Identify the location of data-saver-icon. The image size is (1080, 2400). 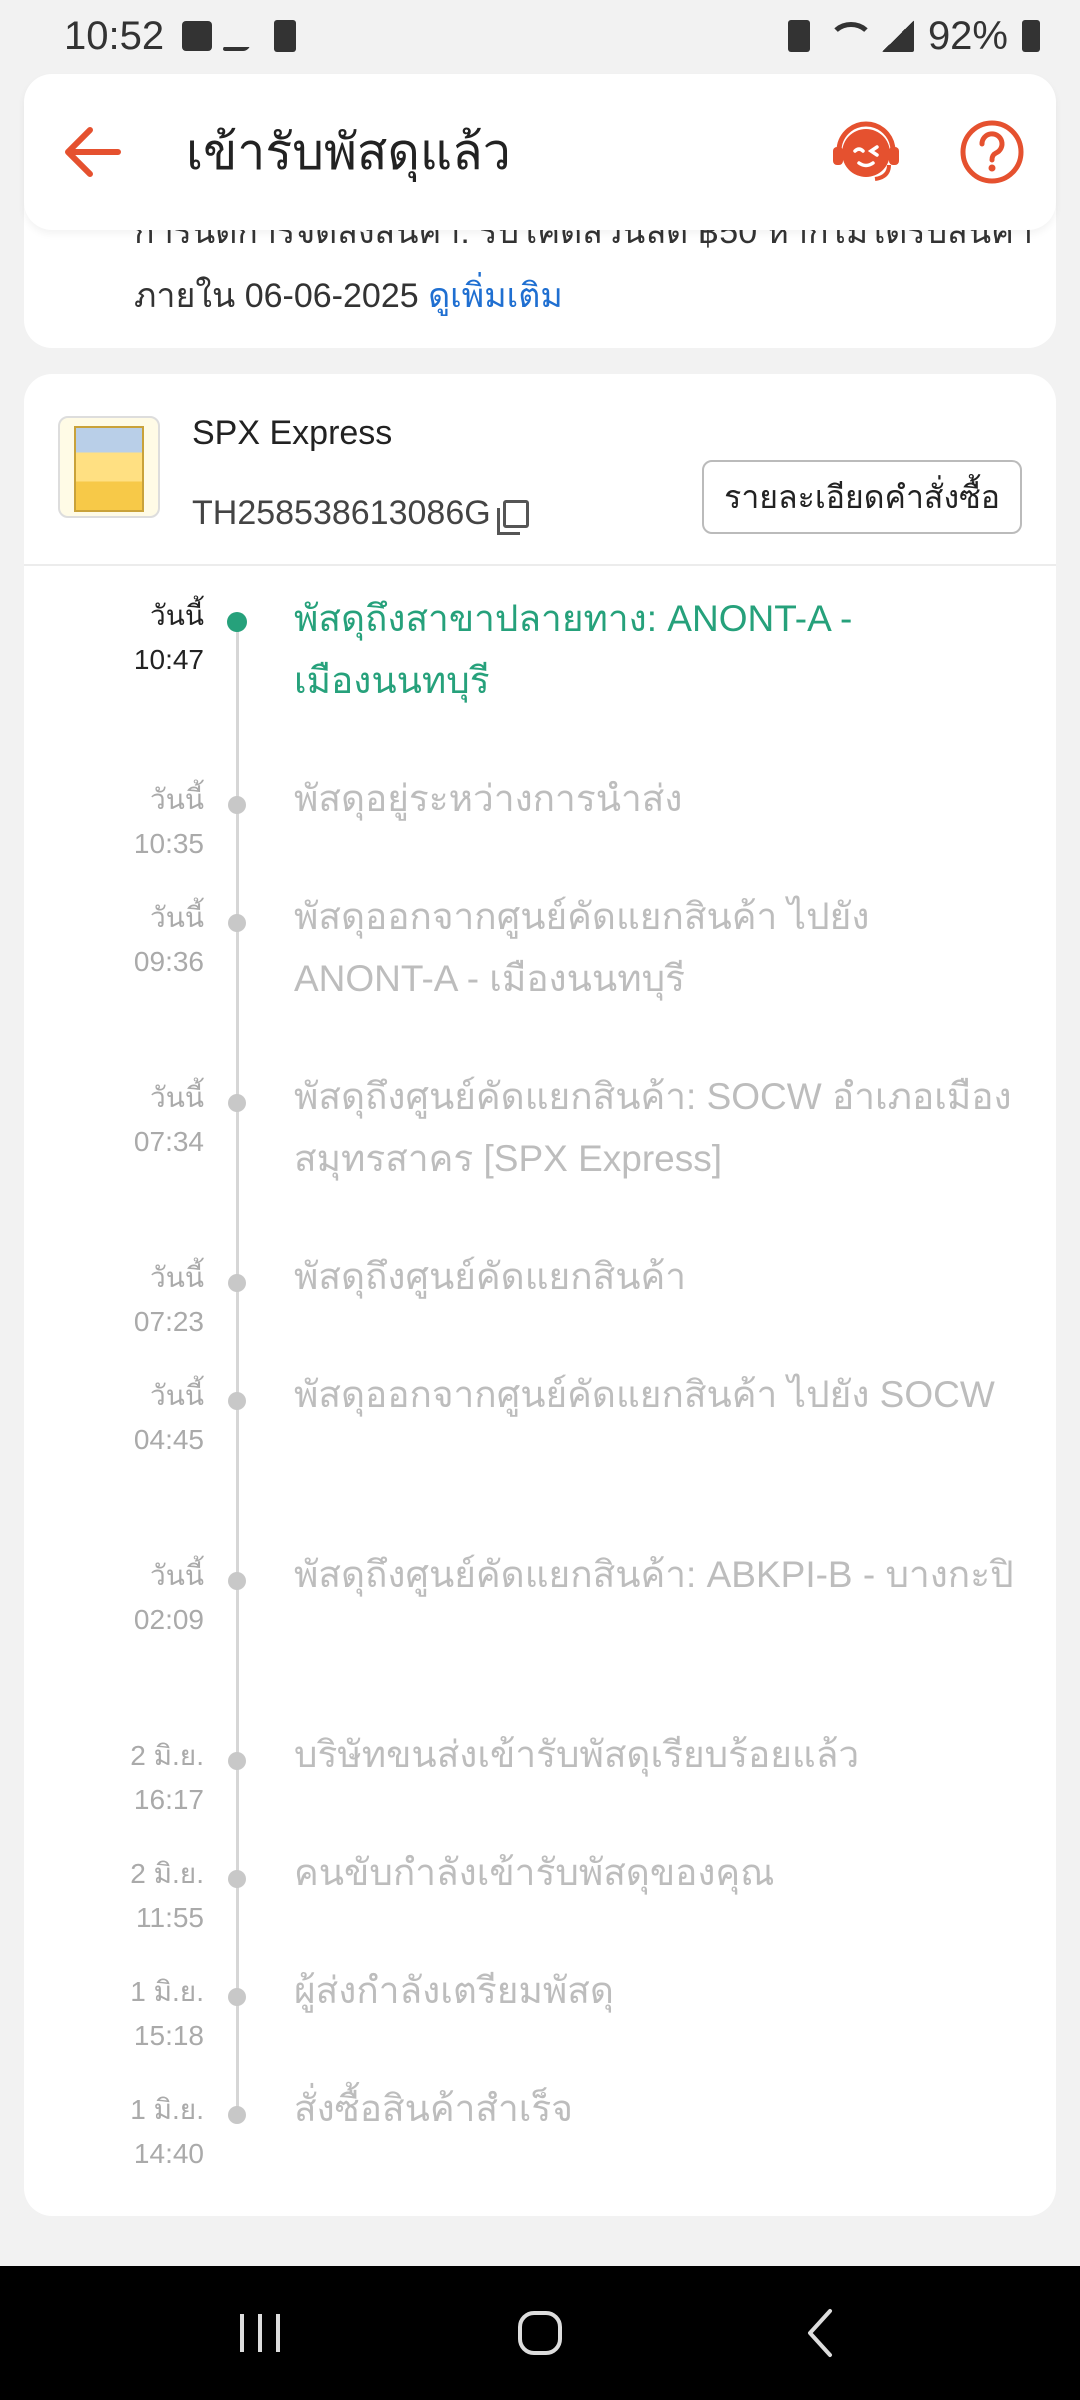
(798, 36).